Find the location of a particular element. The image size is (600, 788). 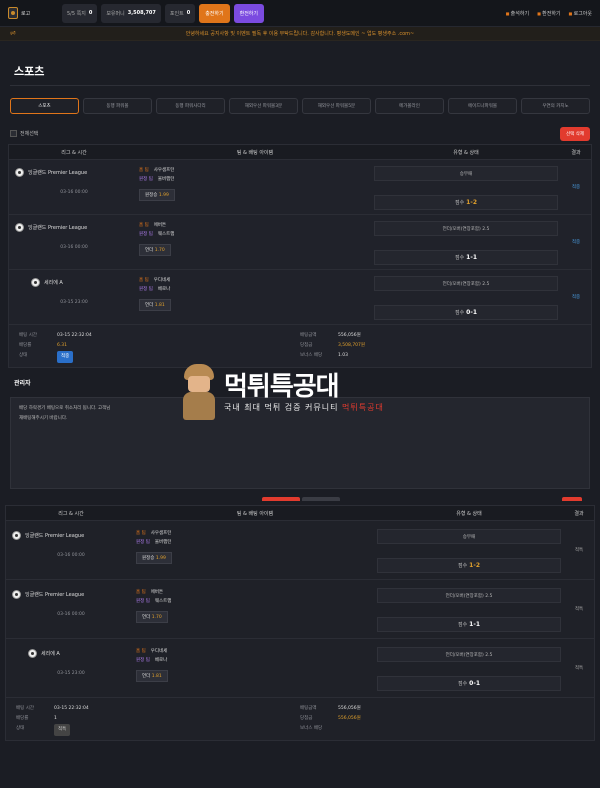

tab-casino: 우연의 카지노 is located at coordinates (555, 106).